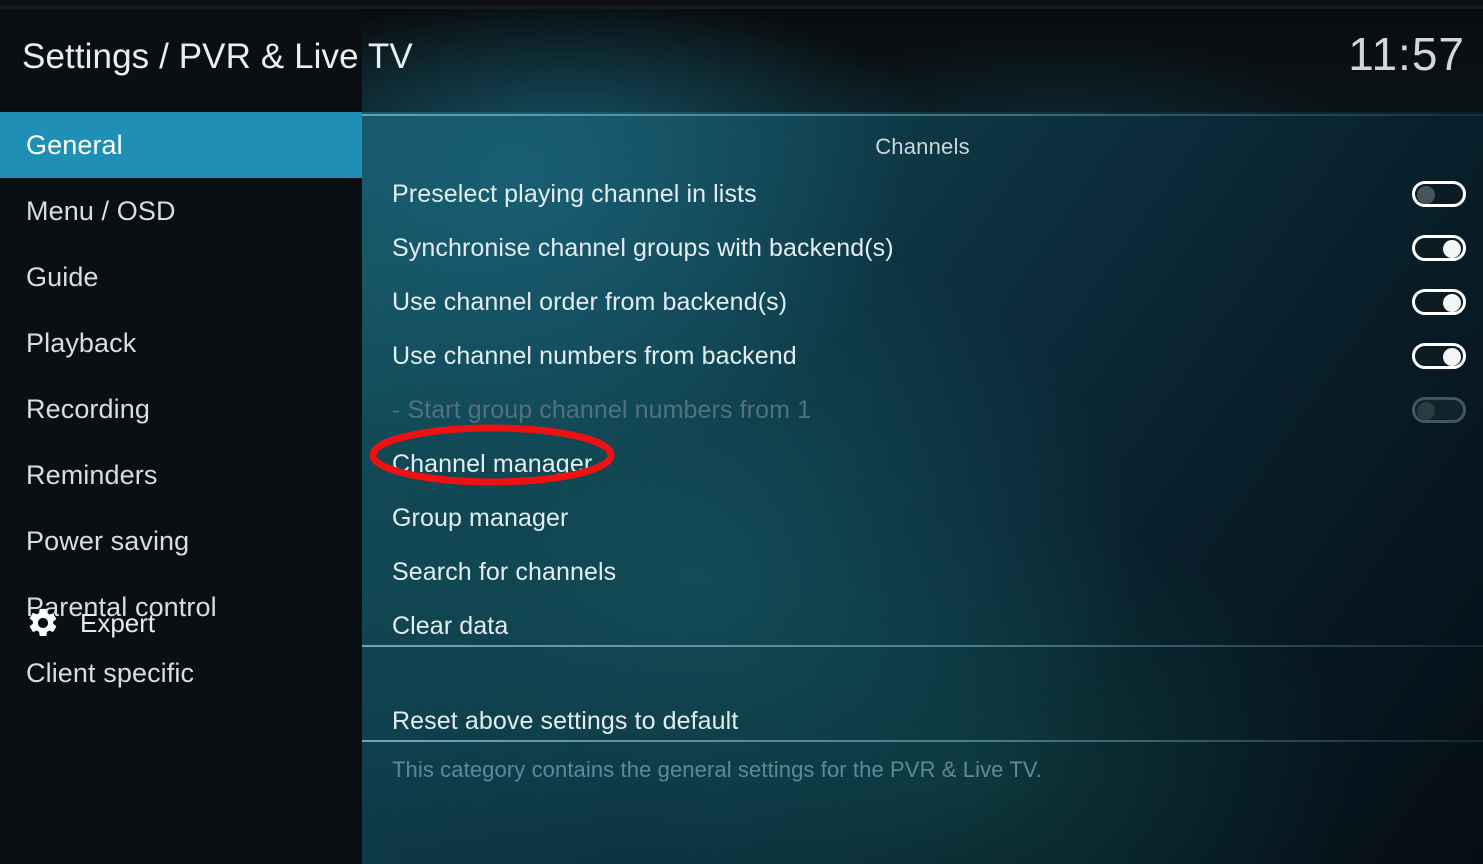 The image size is (1483, 864). Describe the element at coordinates (108, 540) in the screenshot. I see `sidebar-item-label: Power saving` at that location.